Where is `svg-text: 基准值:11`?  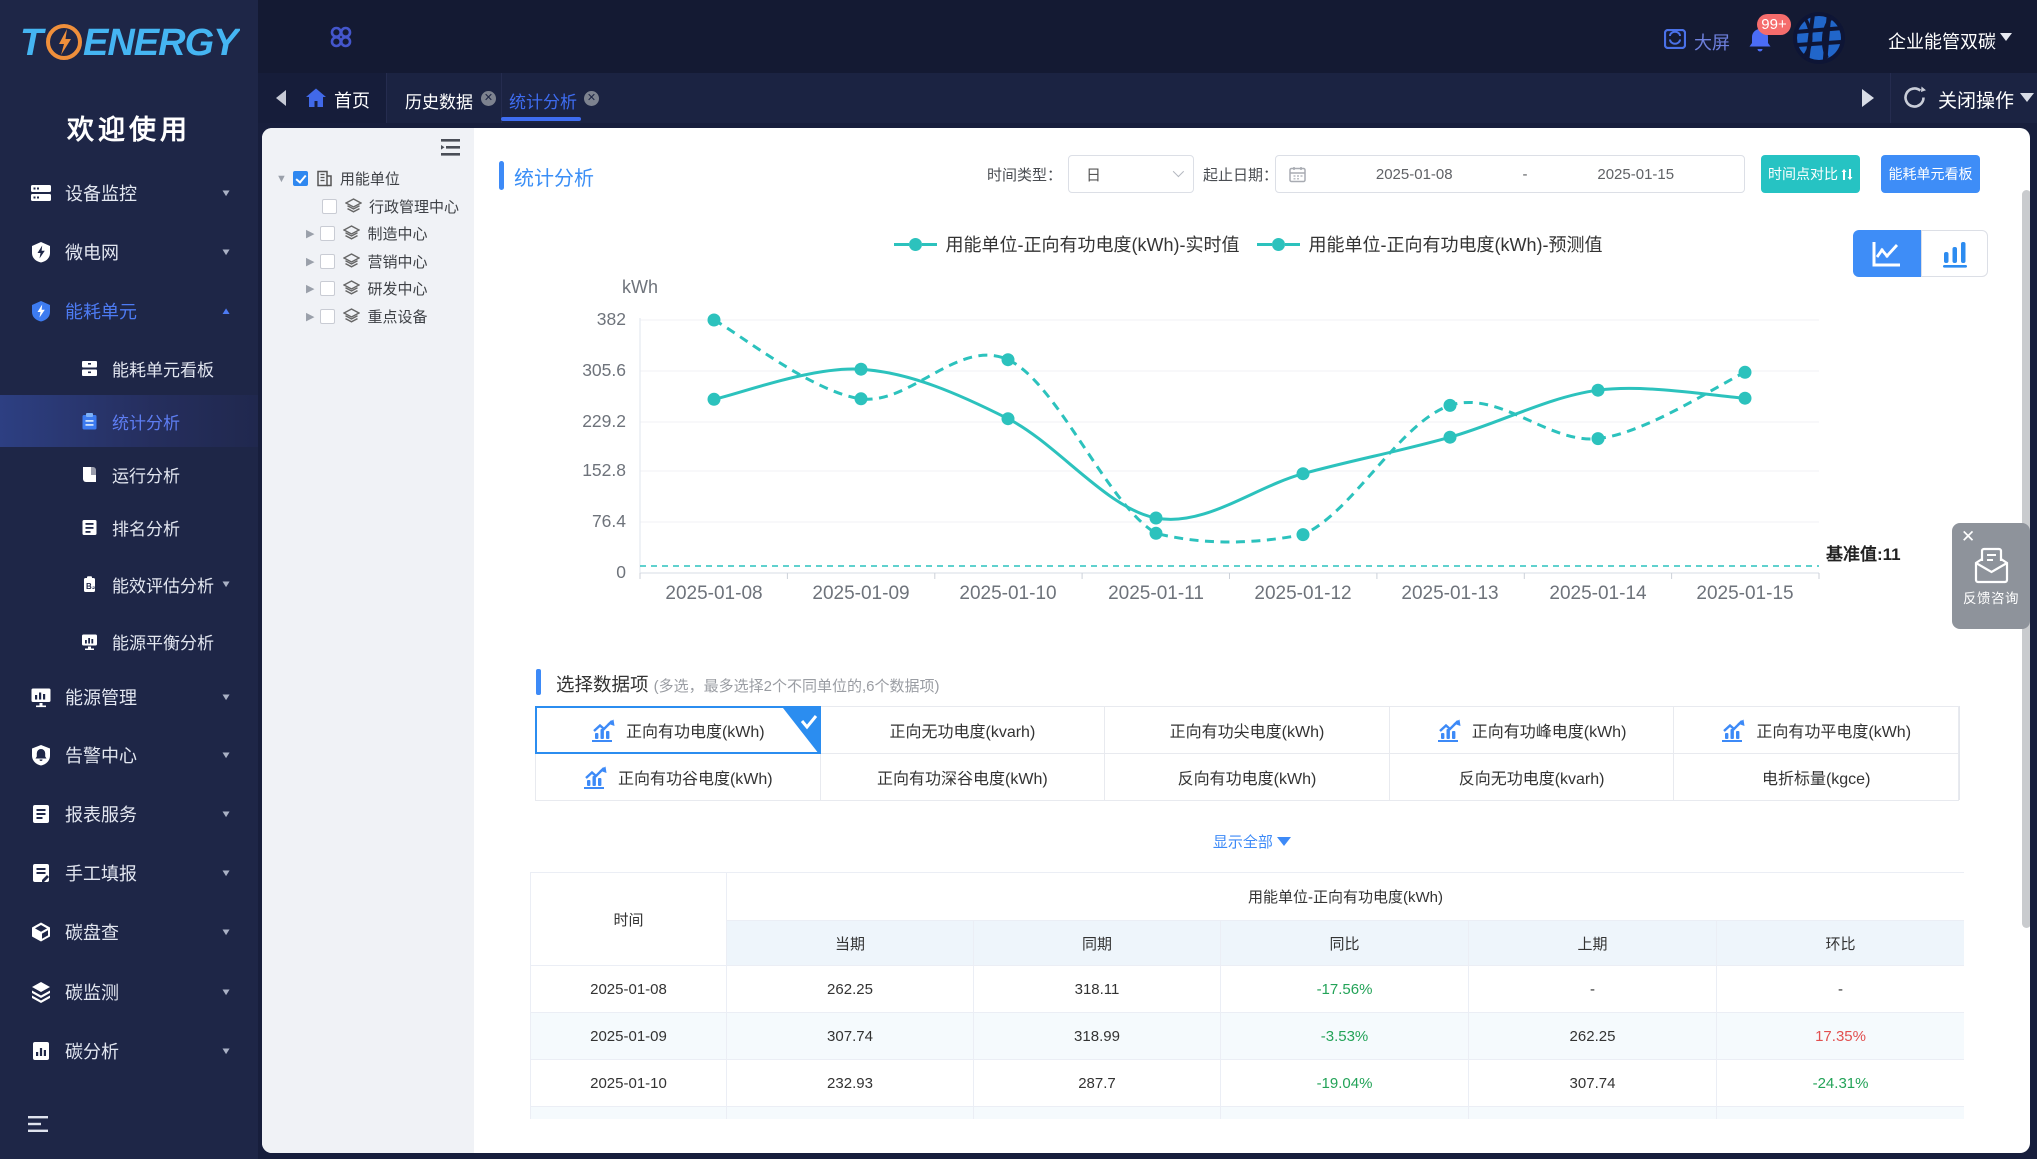
svg-text: 基准值:11 is located at coordinates (1863, 554).